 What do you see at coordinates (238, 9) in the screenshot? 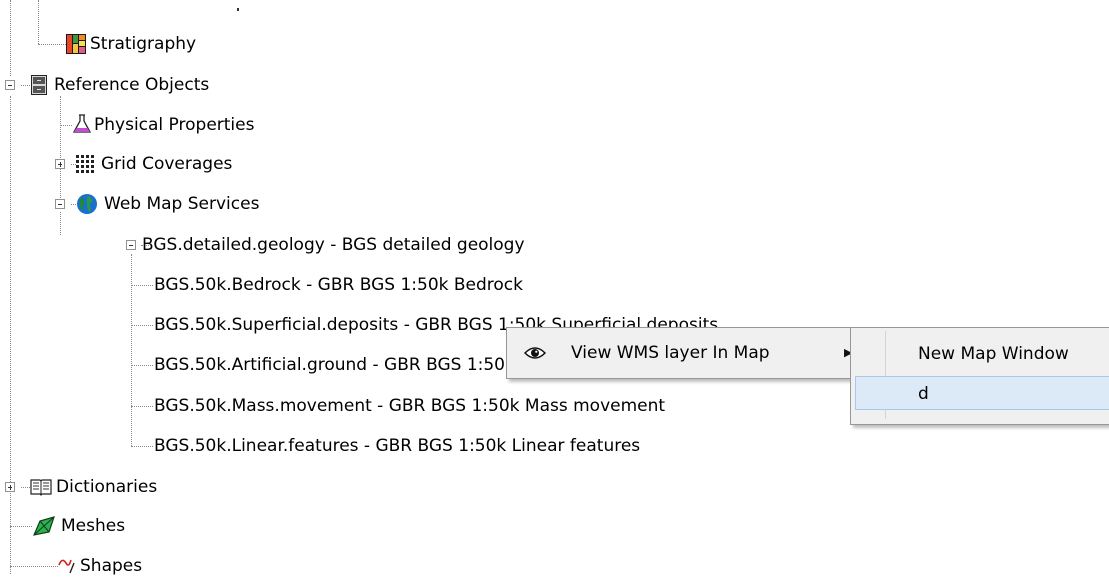
I see `residual-mark` at bounding box center [238, 9].